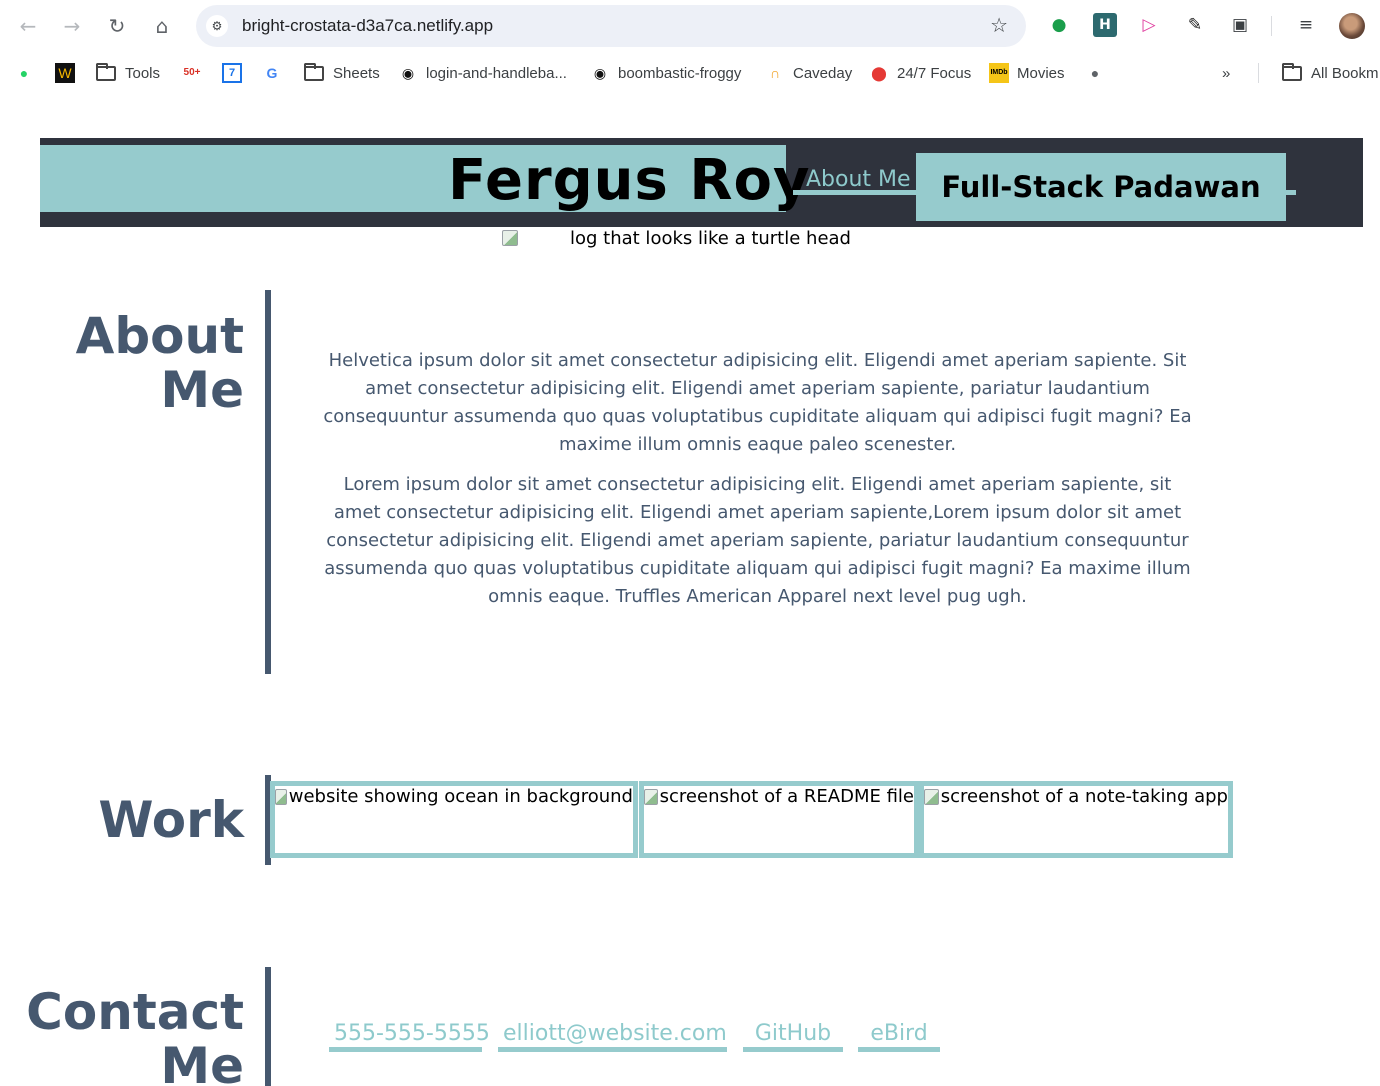 The width and height of the screenshot is (1380, 1086). I want to click on focus-icon: ⬤, so click(879, 73).